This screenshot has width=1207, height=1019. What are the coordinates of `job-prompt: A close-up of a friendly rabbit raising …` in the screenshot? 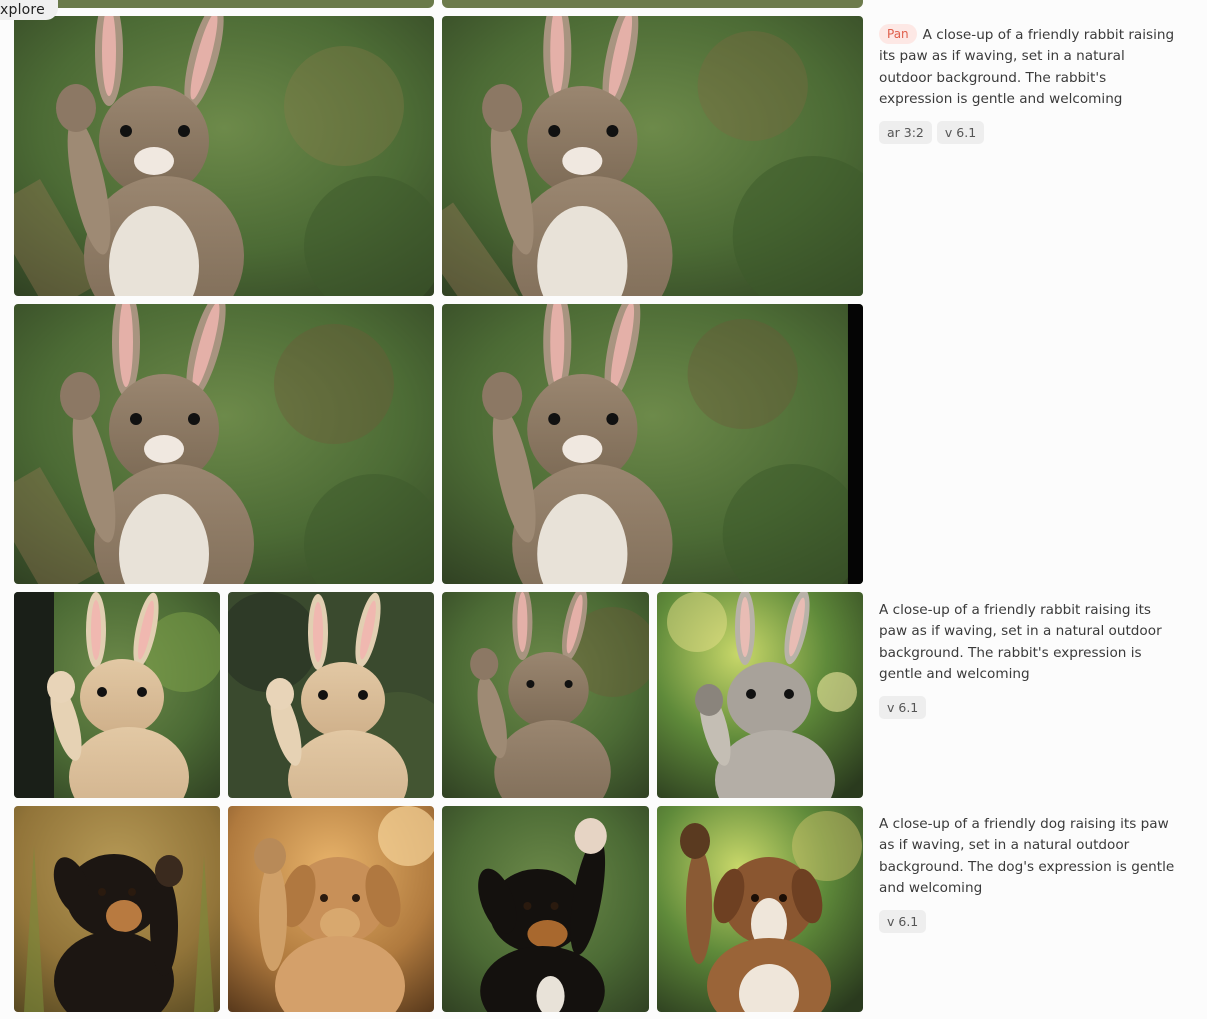 It's located at (1029, 642).